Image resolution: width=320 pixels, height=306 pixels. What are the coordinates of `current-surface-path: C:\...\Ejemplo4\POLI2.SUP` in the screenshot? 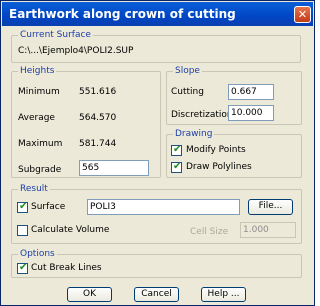 It's located at (76, 51).